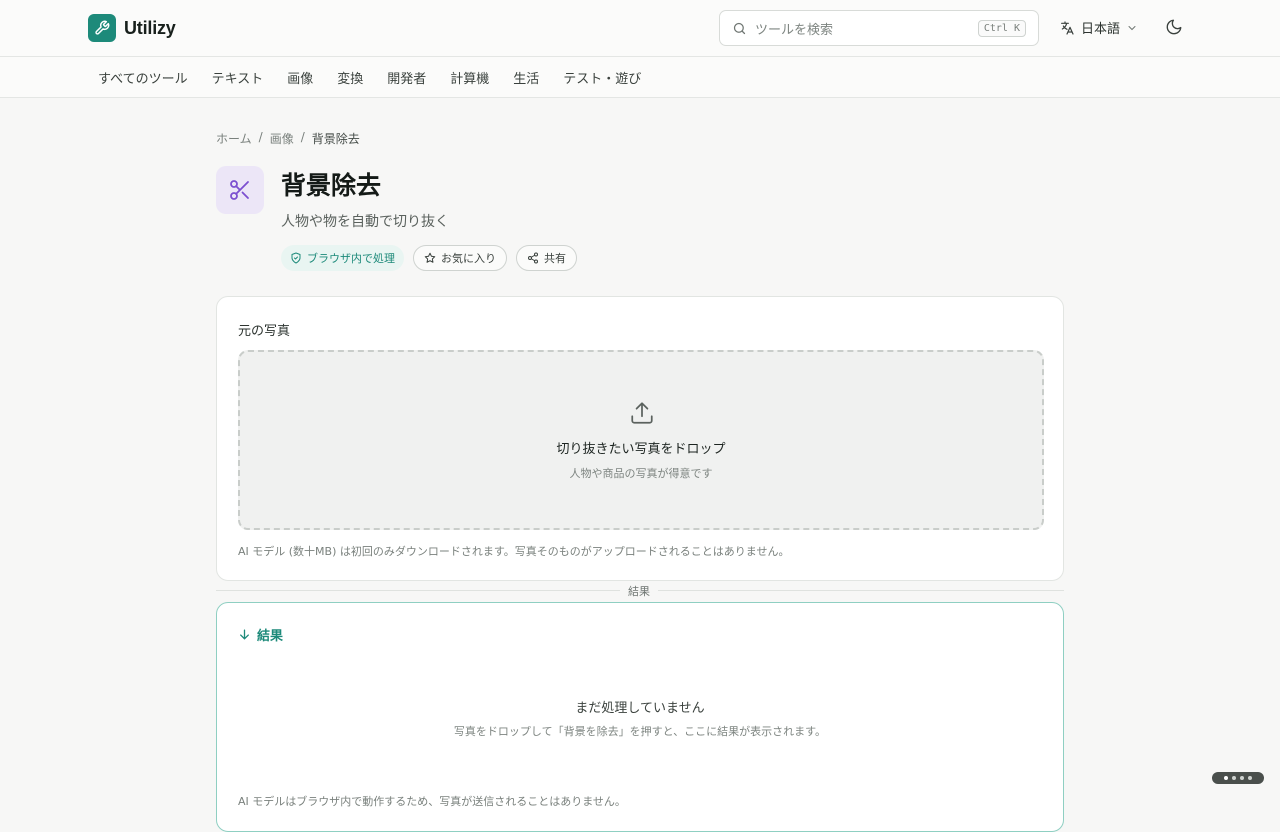 The image size is (1280, 832). I want to click on theme-toggle, so click(1174, 29).